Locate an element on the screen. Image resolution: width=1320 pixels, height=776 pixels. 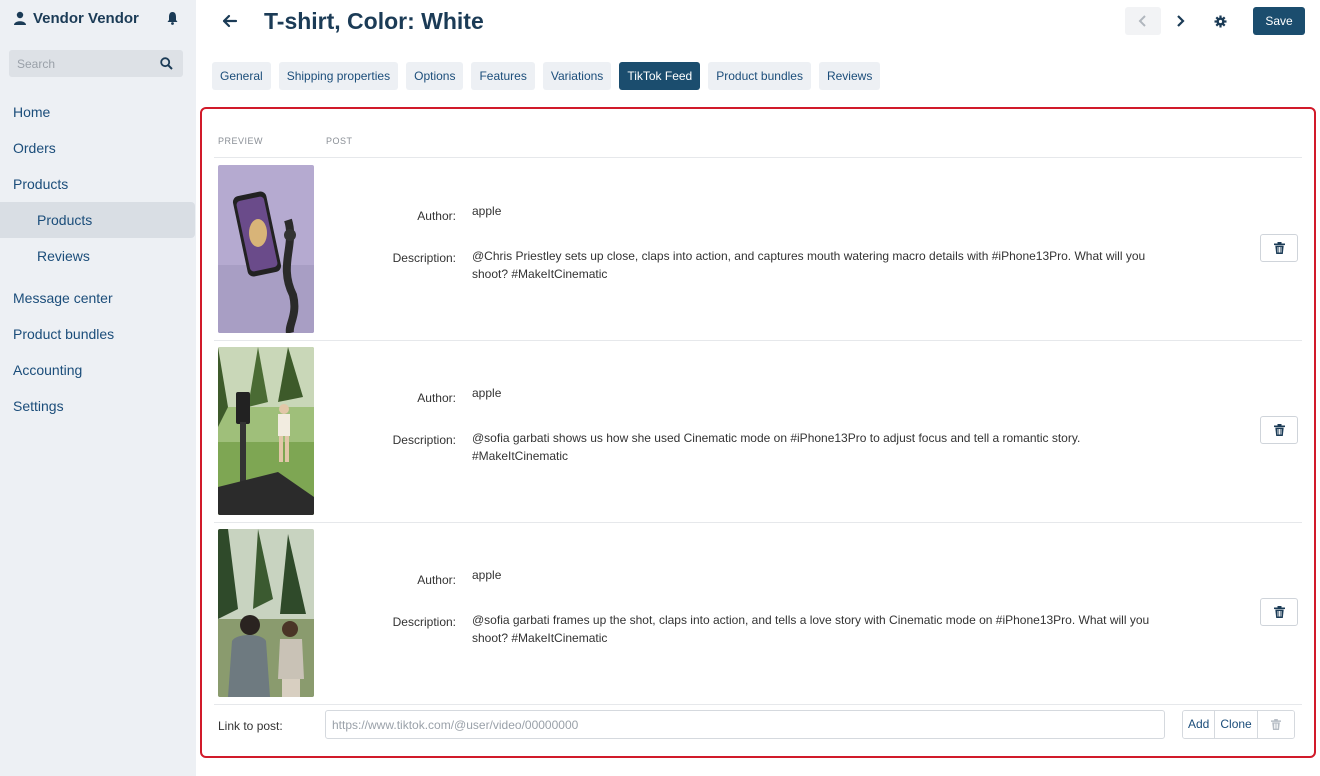
sidebar-subitem-products: Products is located at coordinates (97, 220).